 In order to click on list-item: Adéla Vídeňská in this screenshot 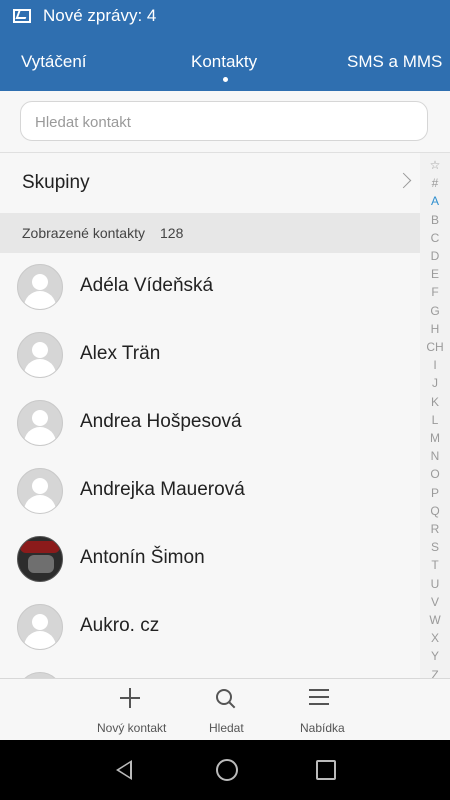, I will do `click(210, 287)`.